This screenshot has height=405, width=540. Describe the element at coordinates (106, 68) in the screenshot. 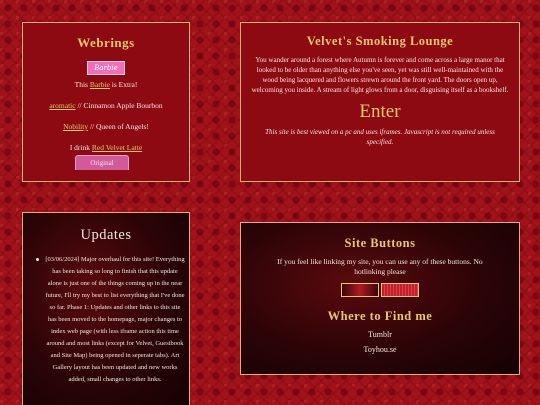

I see `barbie-webring-button: Barbie` at that location.